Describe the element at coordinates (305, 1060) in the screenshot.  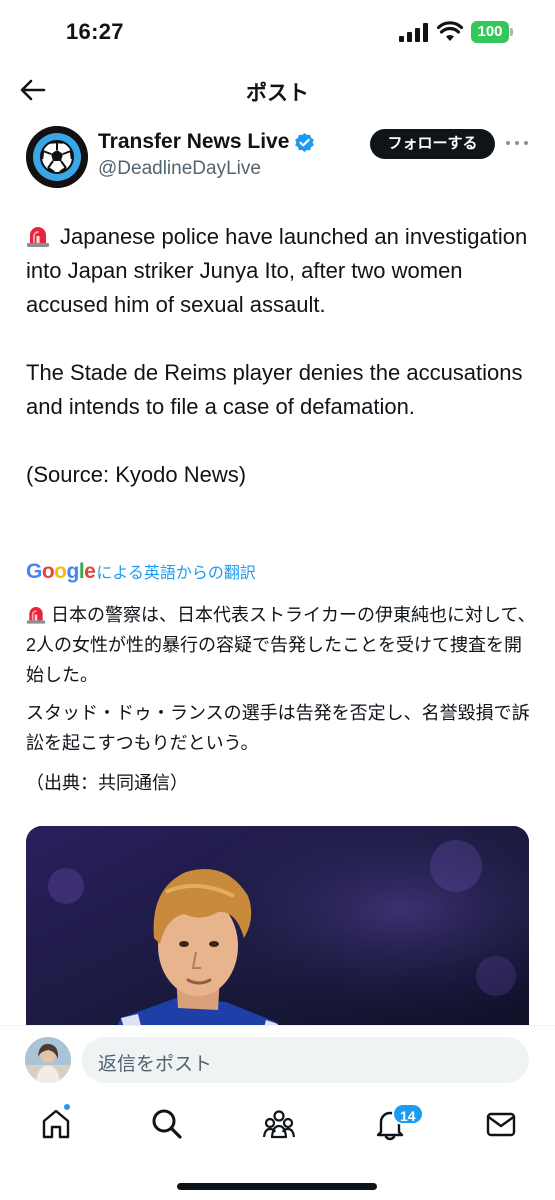
I see `reply-input: 返信をポスト` at that location.